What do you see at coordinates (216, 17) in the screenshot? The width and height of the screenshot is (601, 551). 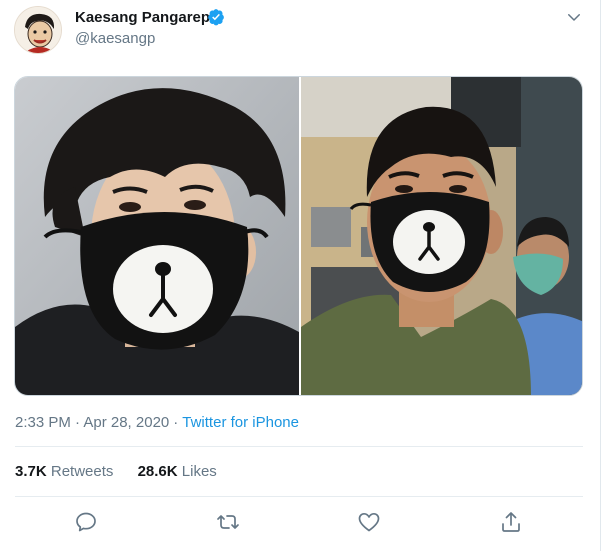 I see `verified-badge-icon` at bounding box center [216, 17].